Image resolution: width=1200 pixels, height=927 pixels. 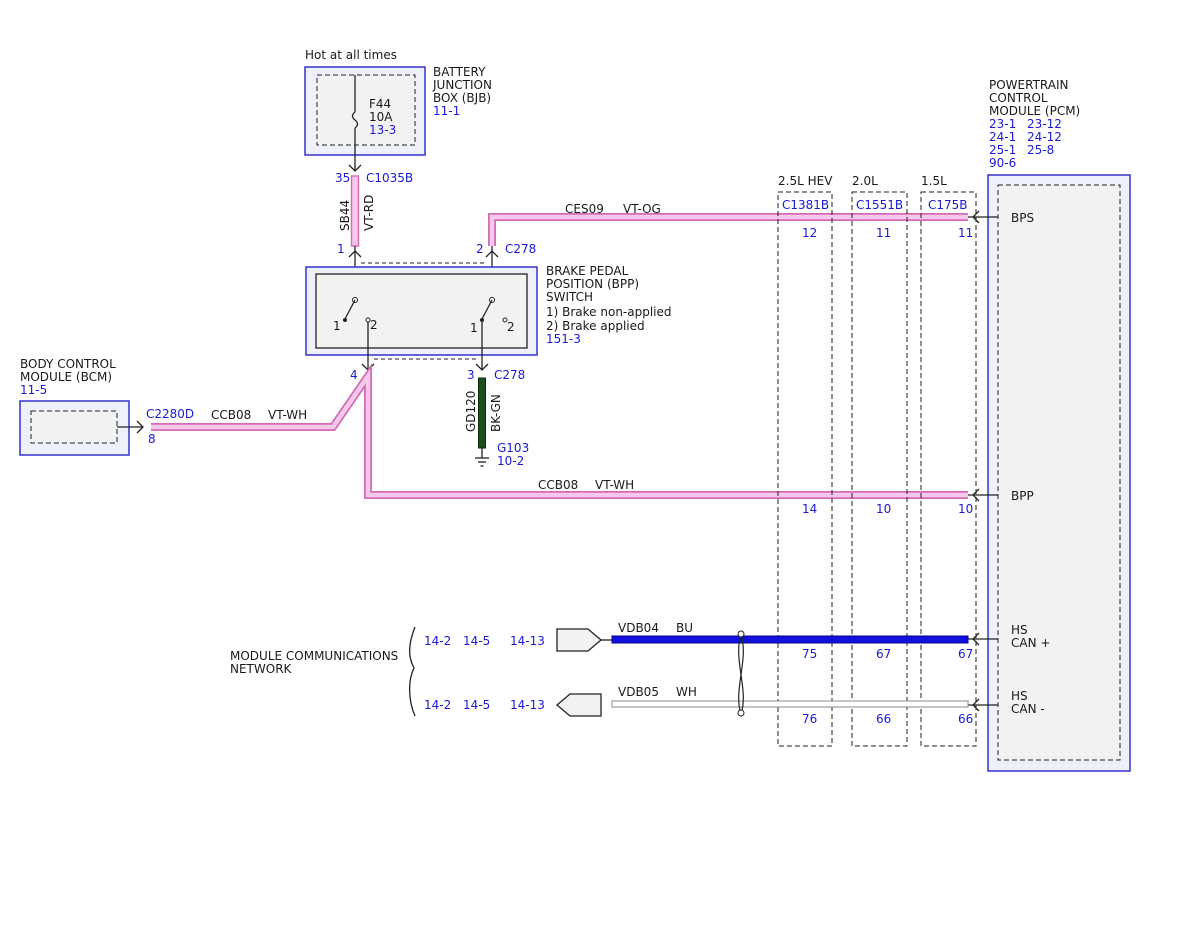 I want to click on switch-a-contact1-icon, so click(x=345, y=320).